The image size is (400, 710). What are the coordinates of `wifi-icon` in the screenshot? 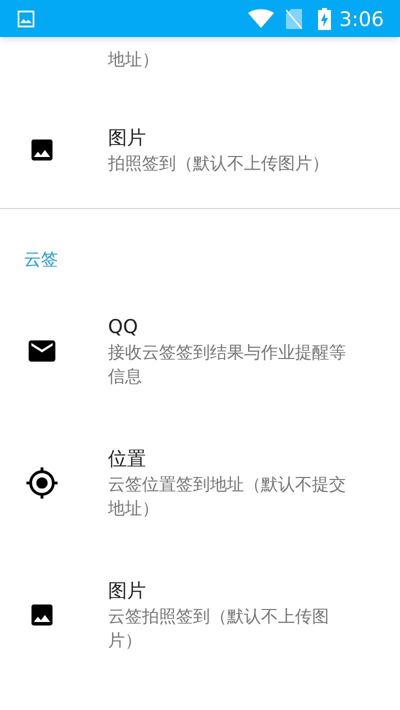 It's located at (261, 18).